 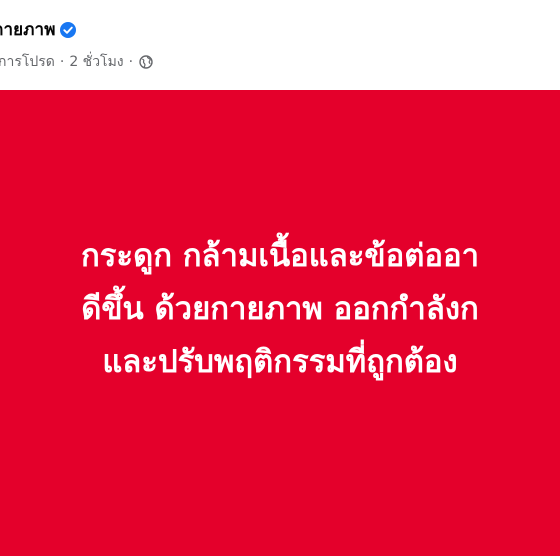 What do you see at coordinates (146, 62) in the screenshot?
I see `globe-icon` at bounding box center [146, 62].